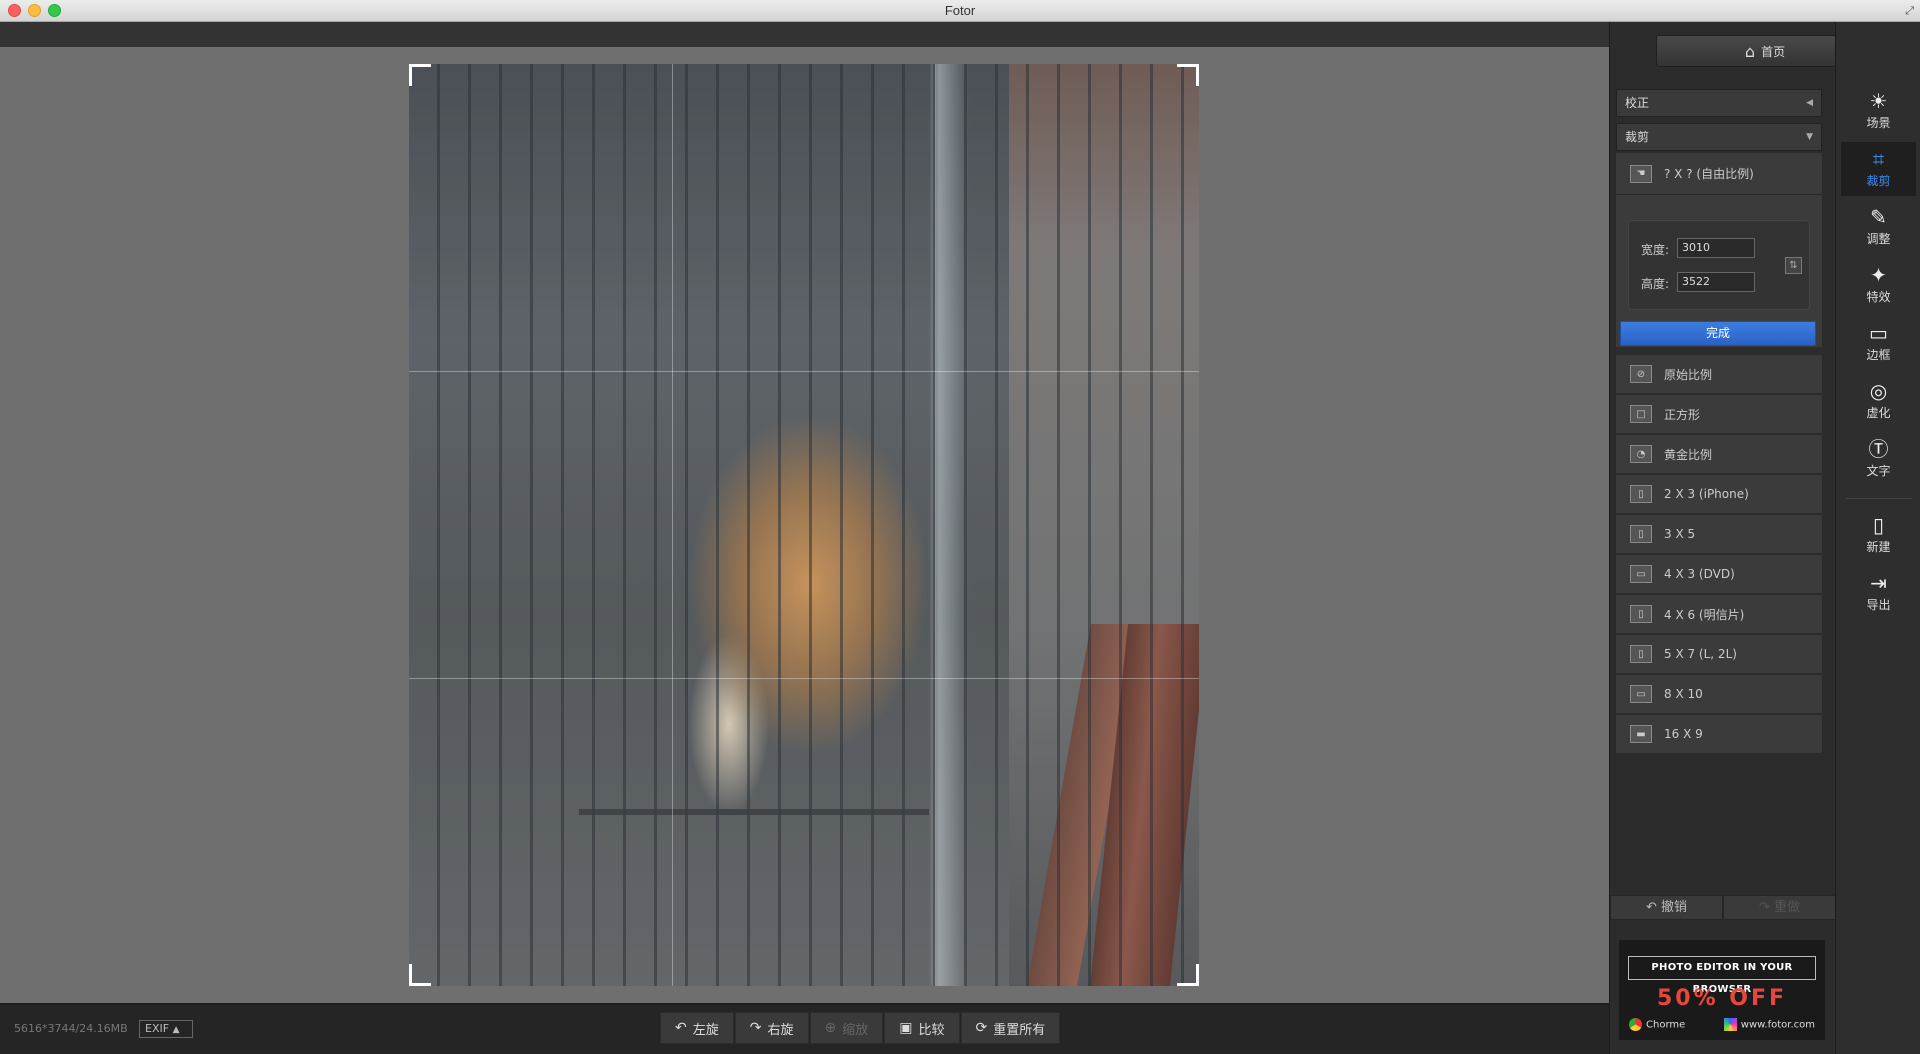 The image size is (1920, 1054). I want to click on home-icon: ⌂, so click(1750, 51).